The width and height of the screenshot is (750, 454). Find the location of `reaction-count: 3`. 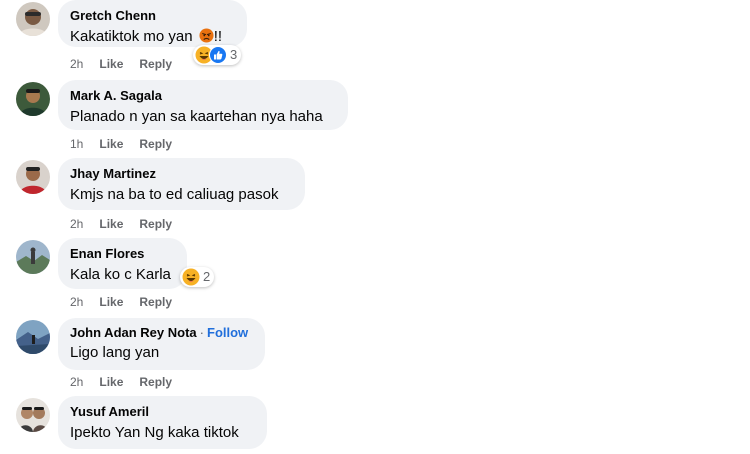

reaction-count: 3 is located at coordinates (234, 54).